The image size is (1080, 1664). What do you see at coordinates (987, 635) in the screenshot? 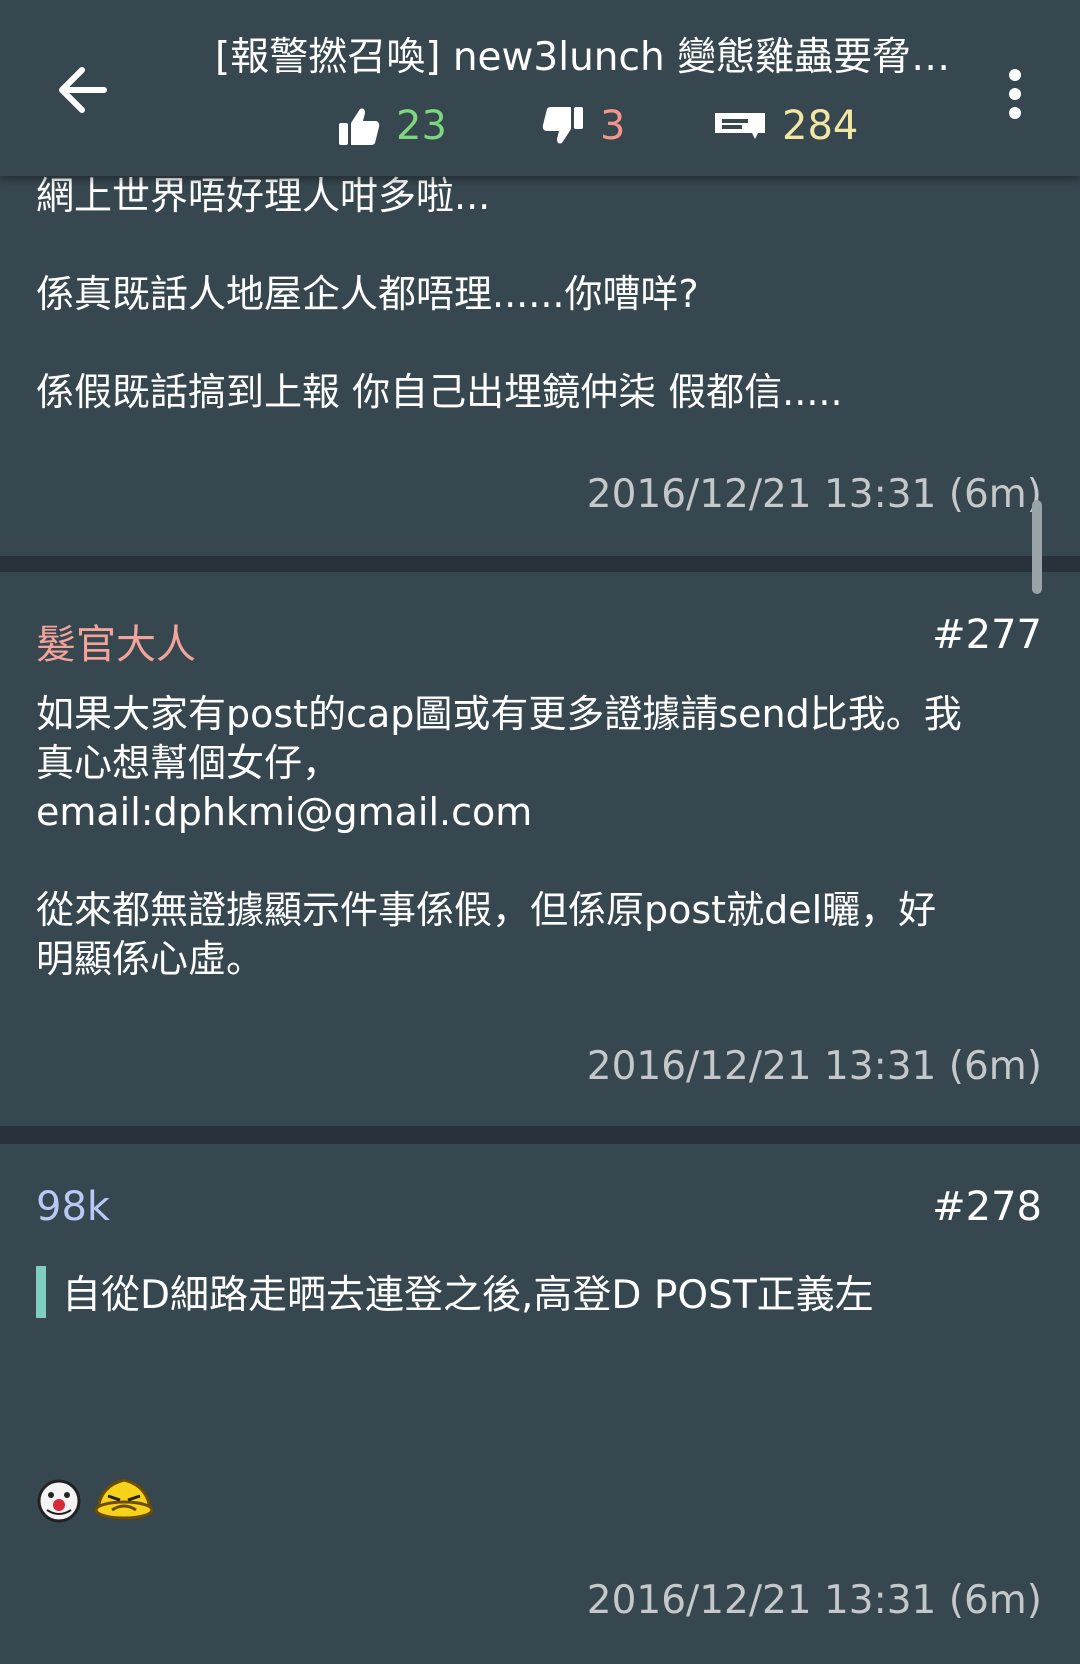
I see `post-number: #277` at bounding box center [987, 635].